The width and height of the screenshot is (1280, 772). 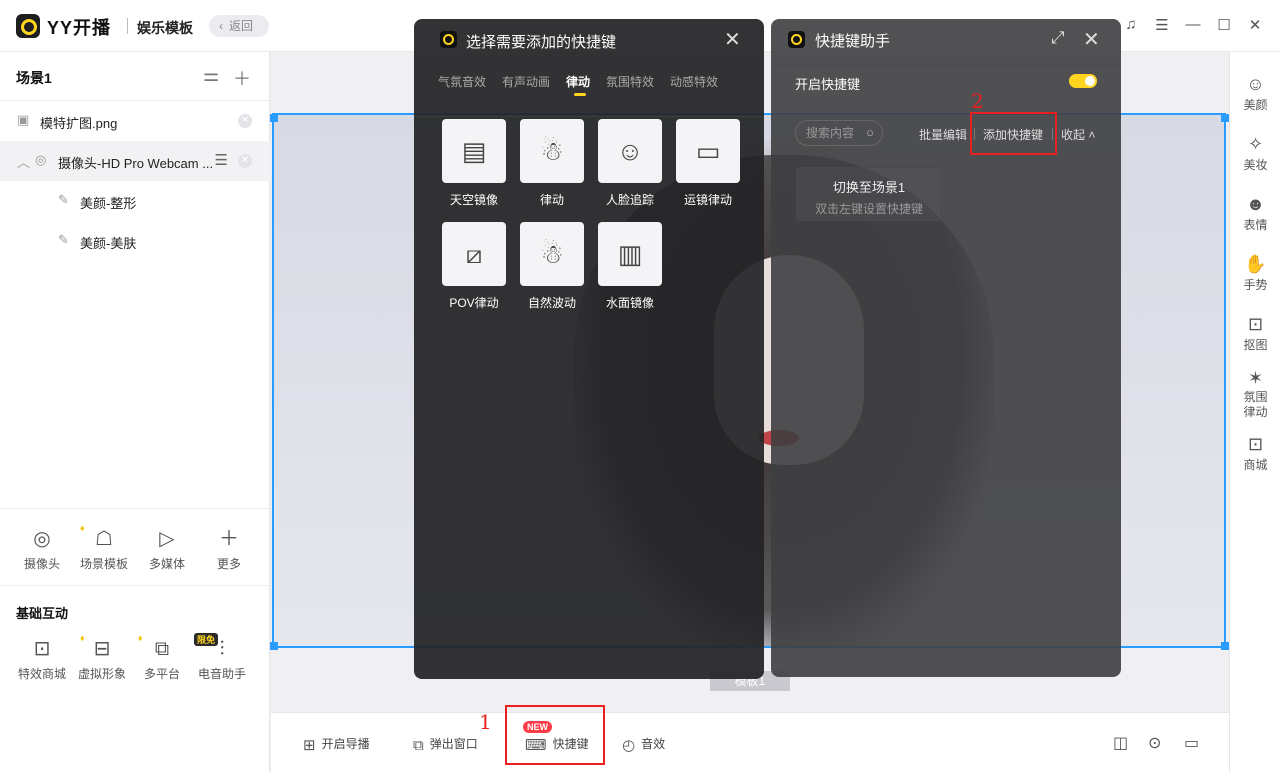 What do you see at coordinates (104, 547) in the screenshot?
I see `tool-scene-template: ♦ ☖ 场景模板` at bounding box center [104, 547].